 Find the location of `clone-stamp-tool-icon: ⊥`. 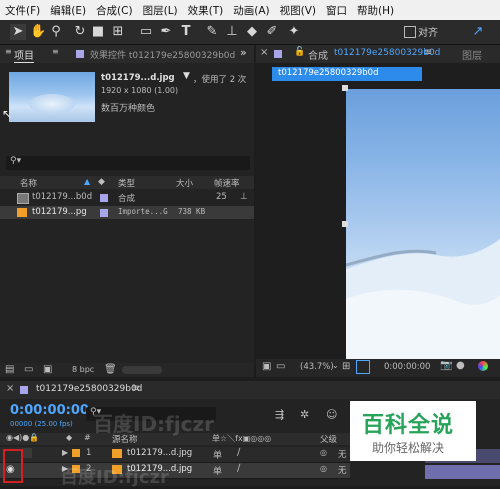

clone-stamp-tool-icon: ⊥ is located at coordinates (232, 32).